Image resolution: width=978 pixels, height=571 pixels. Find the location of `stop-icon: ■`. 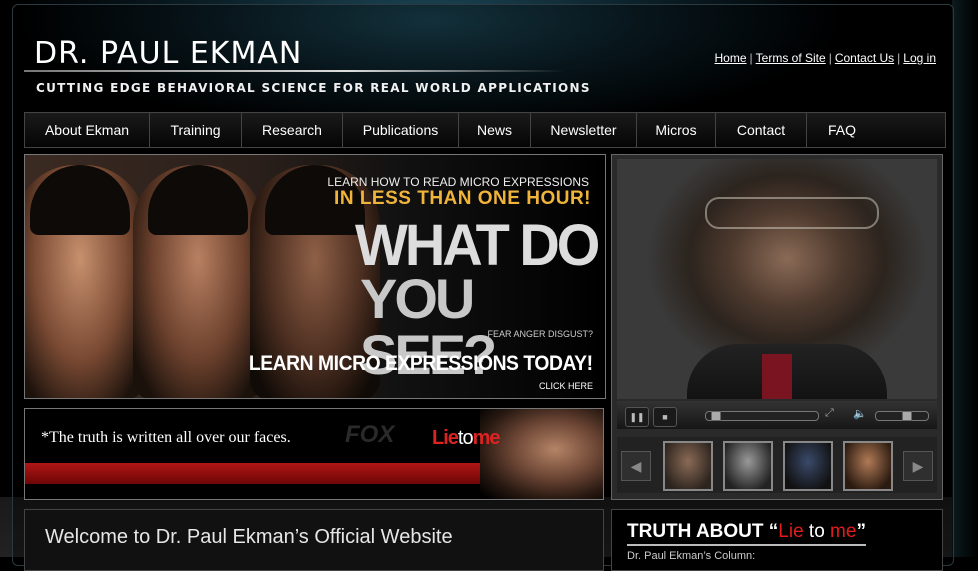

stop-icon: ■ is located at coordinates (665, 417).